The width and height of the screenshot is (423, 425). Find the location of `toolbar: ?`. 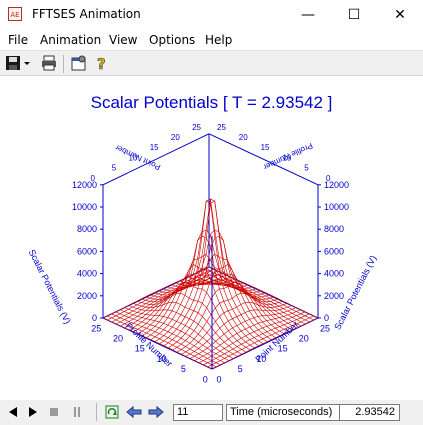

toolbar: ? is located at coordinates (211, 63).